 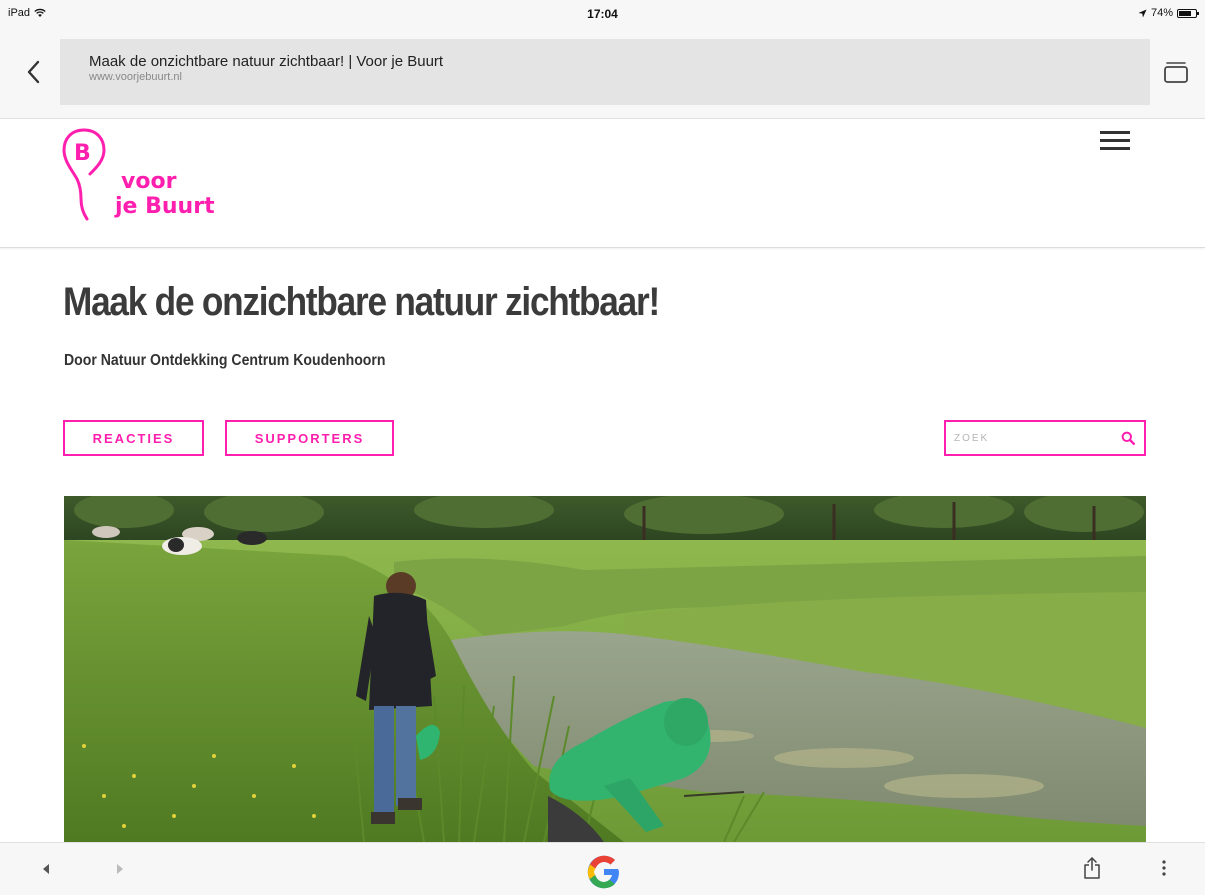 I want to click on google-logo-icon, so click(x=604, y=872).